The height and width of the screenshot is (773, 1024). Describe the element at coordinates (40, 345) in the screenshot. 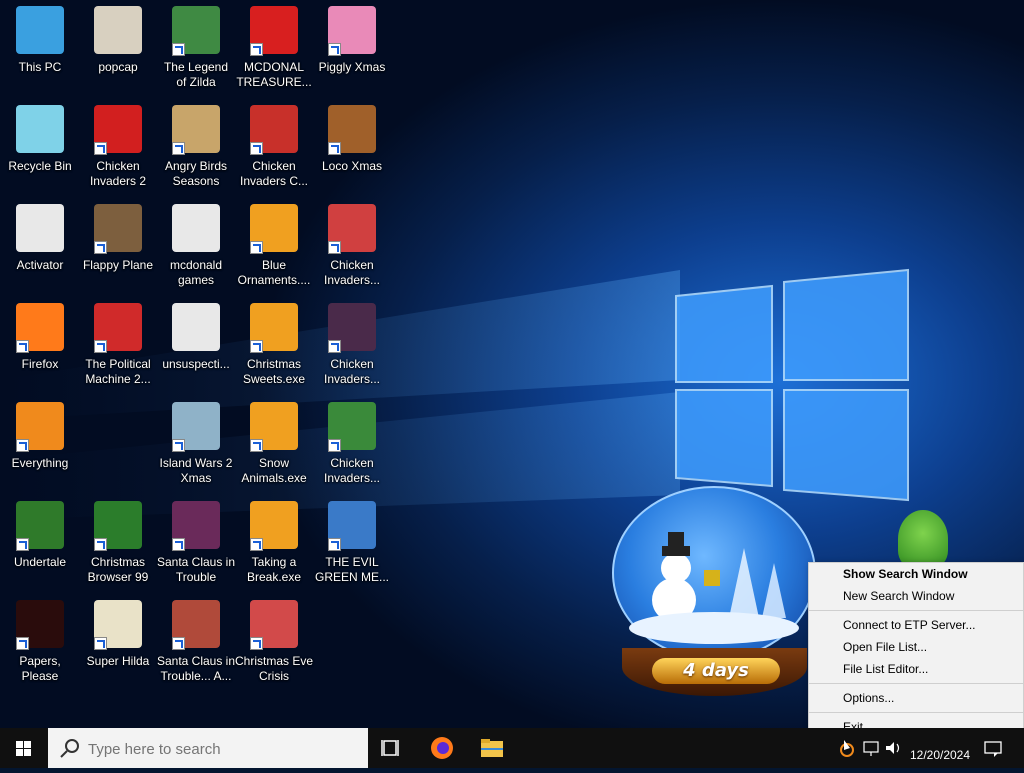

I see `desktop-icon: Firefox` at that location.